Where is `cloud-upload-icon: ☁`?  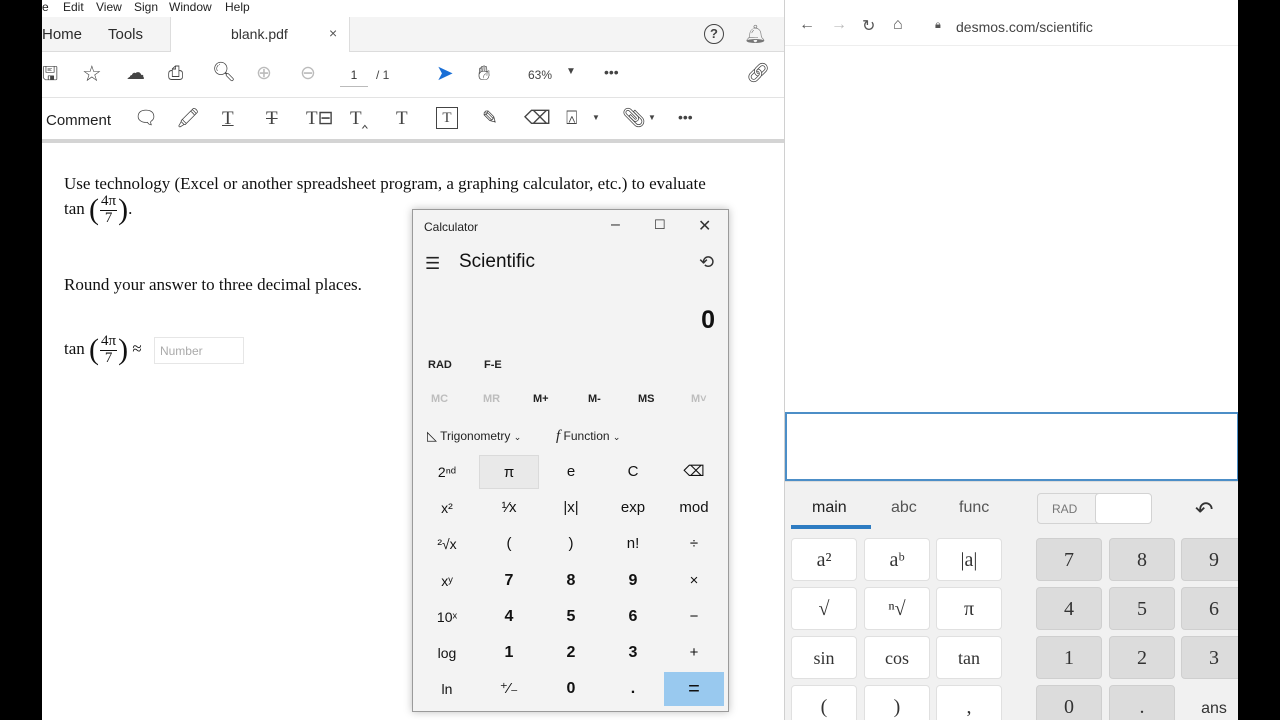 cloud-upload-icon: ☁ is located at coordinates (135, 73).